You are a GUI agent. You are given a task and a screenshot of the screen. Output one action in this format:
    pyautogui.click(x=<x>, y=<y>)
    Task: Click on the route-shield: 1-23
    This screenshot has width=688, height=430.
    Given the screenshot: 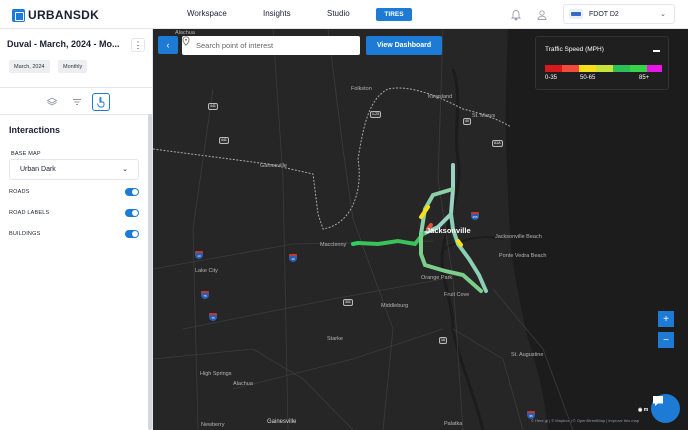 What is the action you would take?
    pyautogui.click(x=376, y=114)
    